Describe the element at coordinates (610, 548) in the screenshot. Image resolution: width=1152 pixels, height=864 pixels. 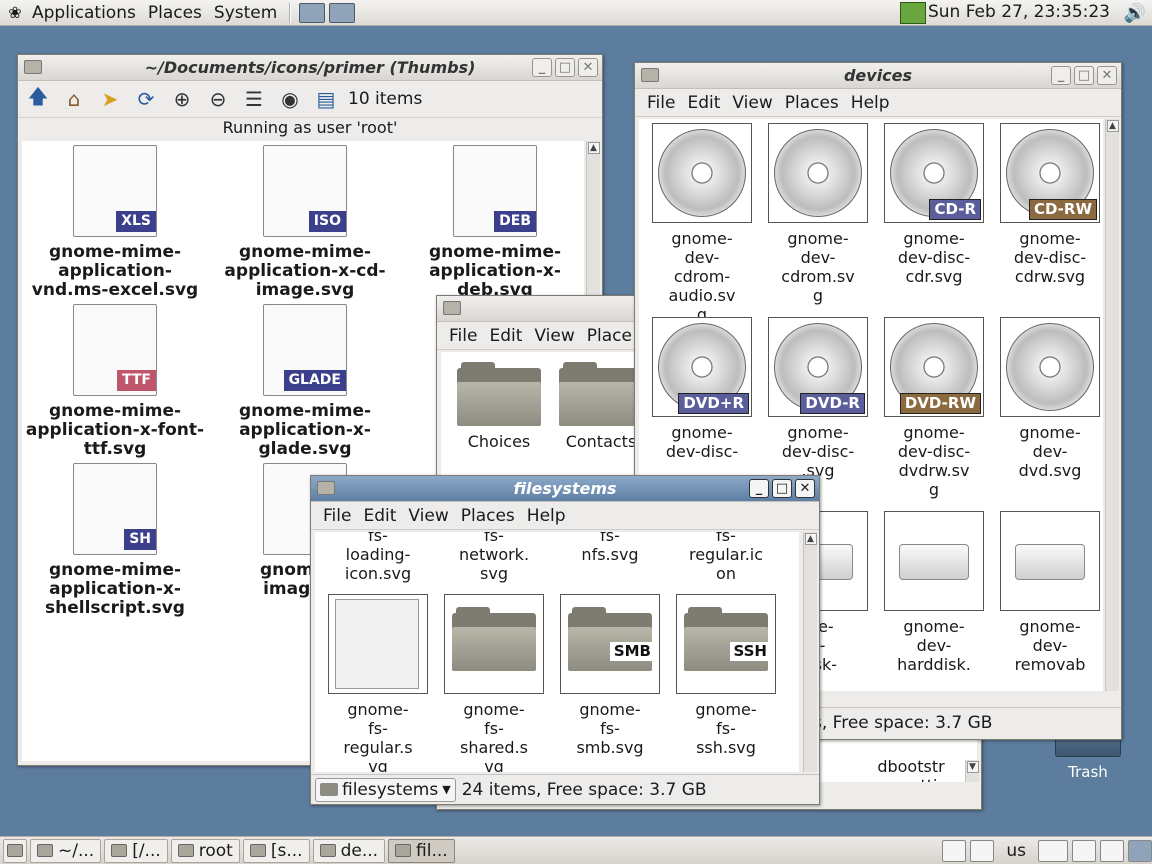
I see `fs-item-partial: fs- nfs.svg` at that location.